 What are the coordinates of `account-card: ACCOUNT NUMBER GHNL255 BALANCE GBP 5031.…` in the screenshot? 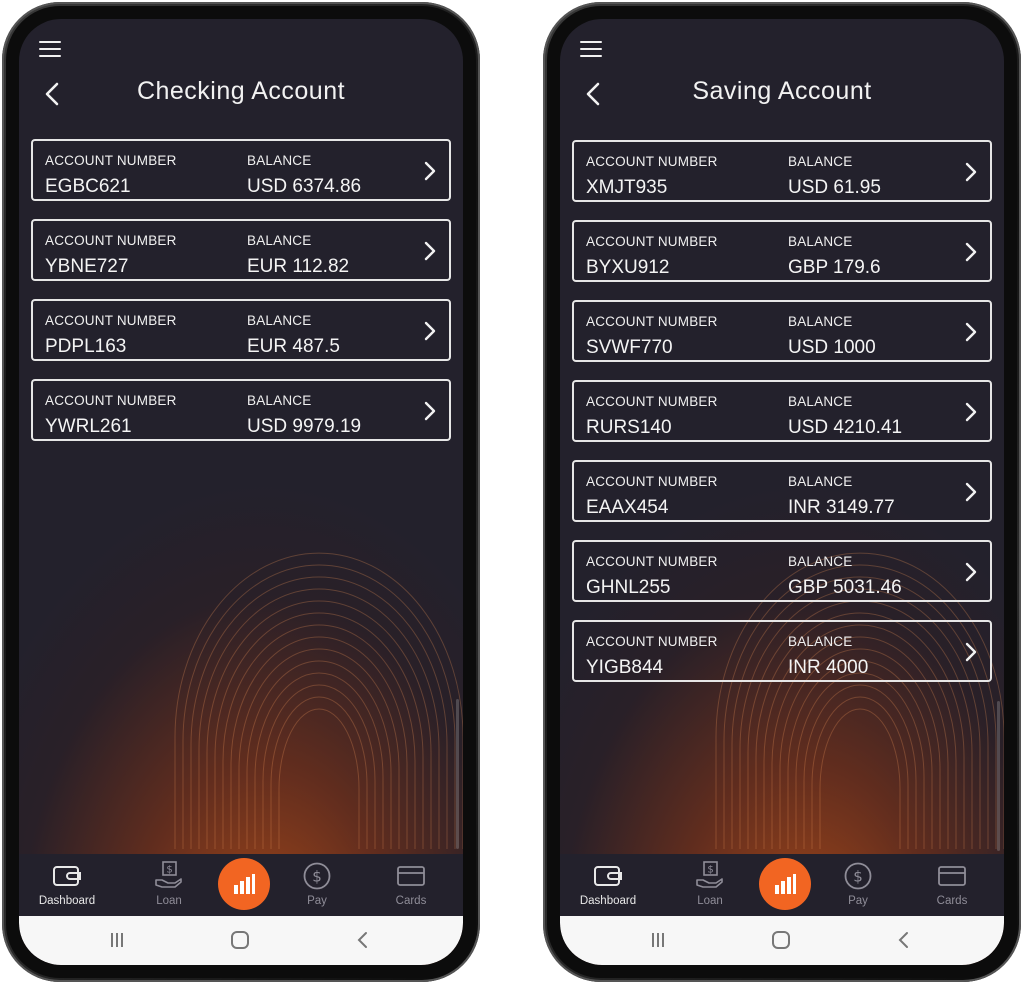 It's located at (782, 571).